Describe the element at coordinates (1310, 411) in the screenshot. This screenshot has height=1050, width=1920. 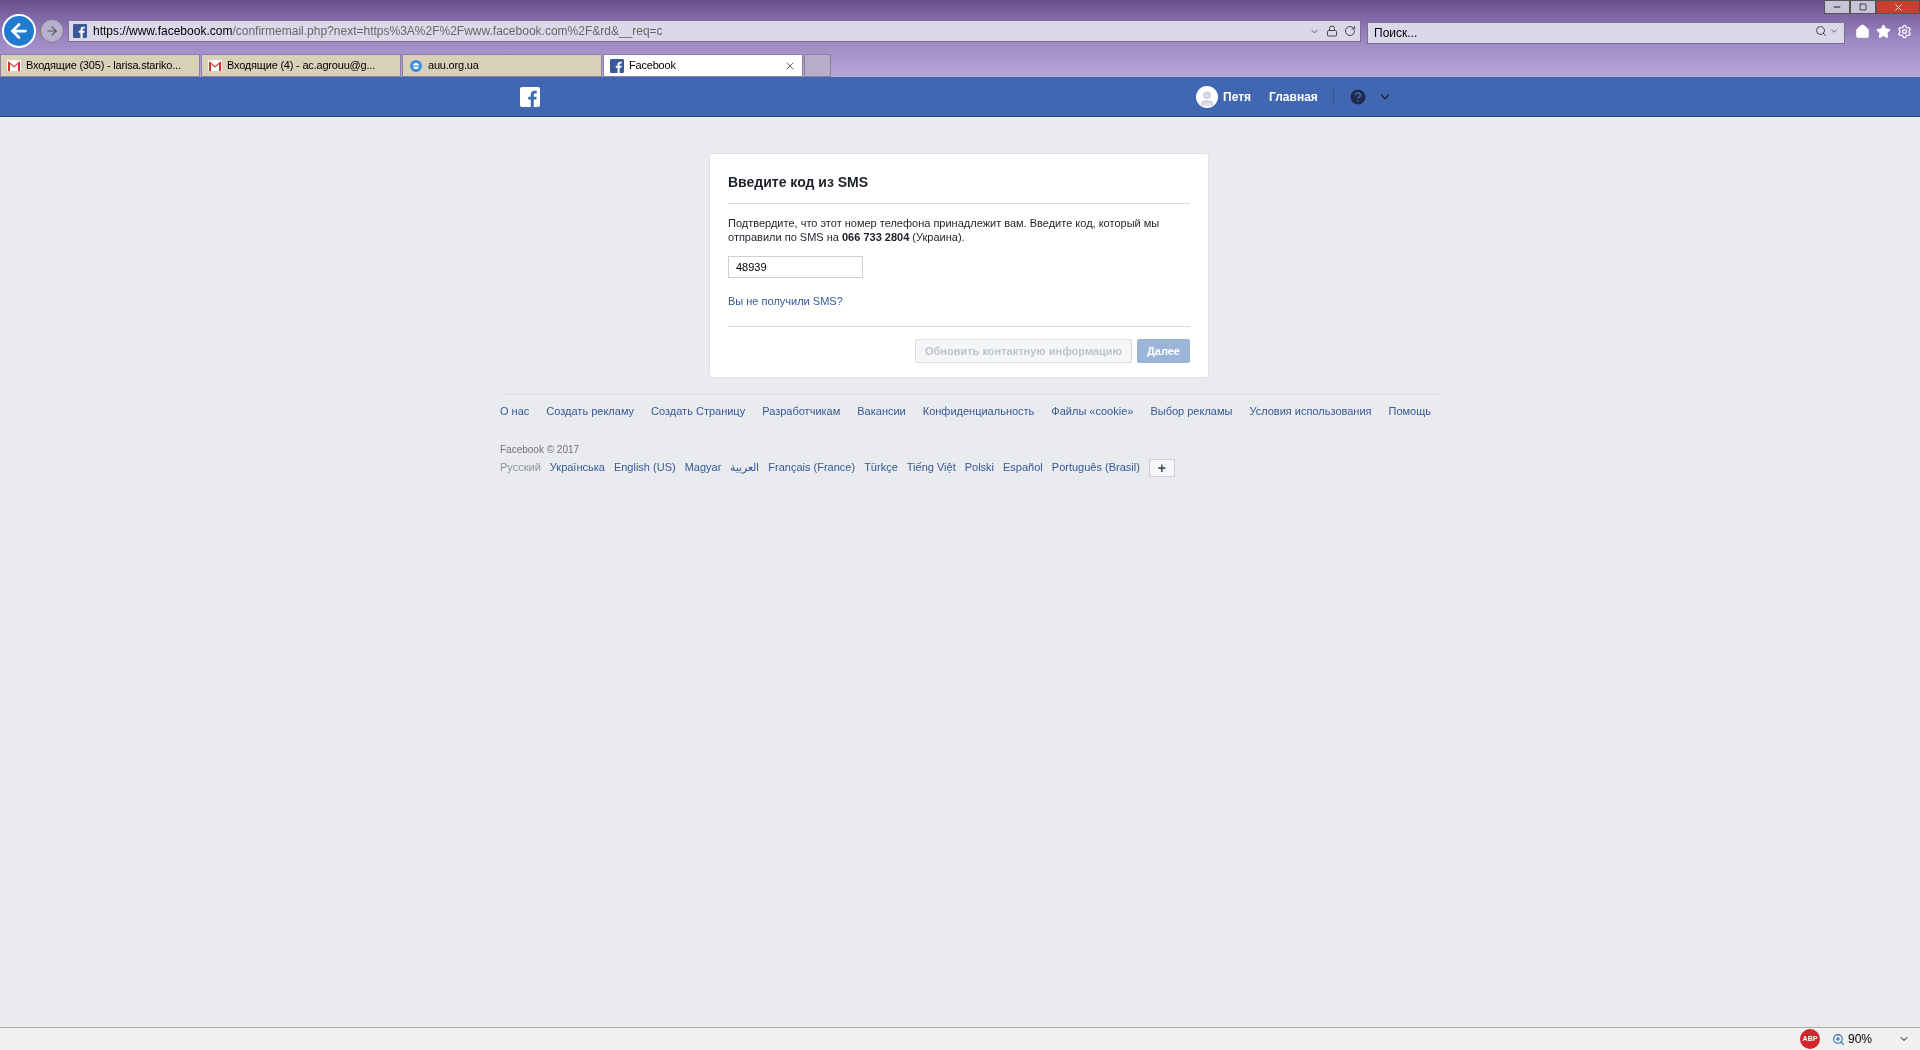
I see `footer-link: Условия использования` at that location.